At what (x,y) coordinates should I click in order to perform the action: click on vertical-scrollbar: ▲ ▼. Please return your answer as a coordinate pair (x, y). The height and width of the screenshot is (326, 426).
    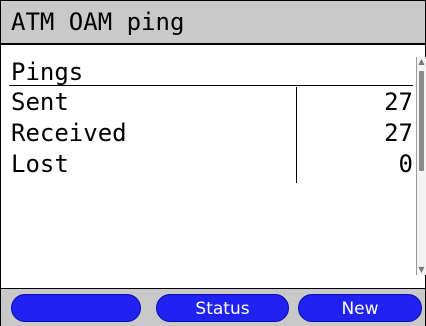
    Looking at the image, I should click on (421, 166).